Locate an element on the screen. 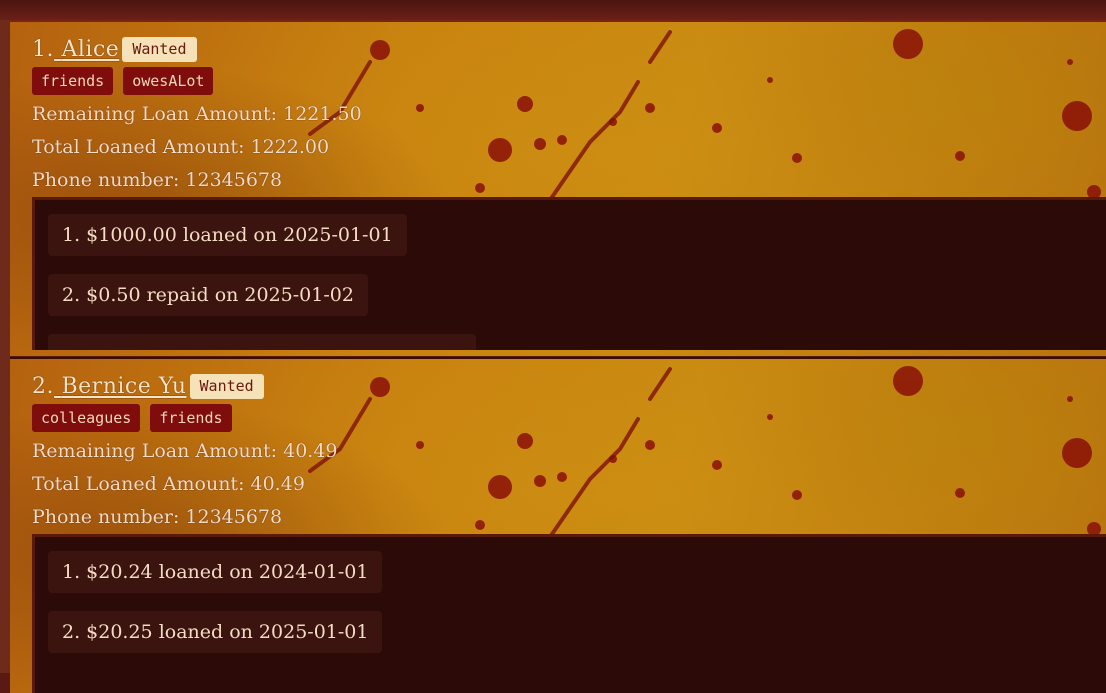 The width and height of the screenshot is (1106, 693). title-row: 1. Alice Wanted is located at coordinates (114, 49).